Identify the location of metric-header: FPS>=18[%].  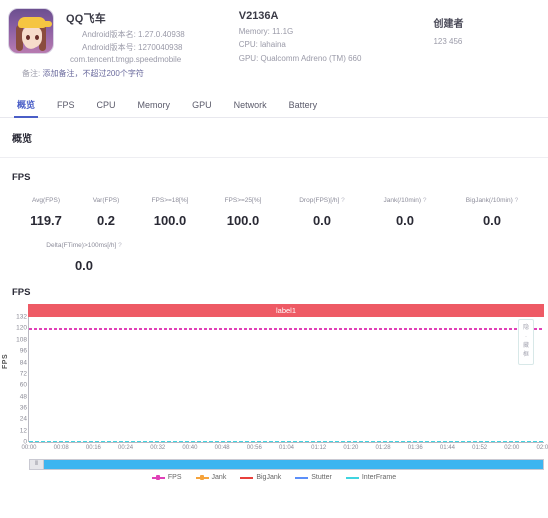
(170, 200).